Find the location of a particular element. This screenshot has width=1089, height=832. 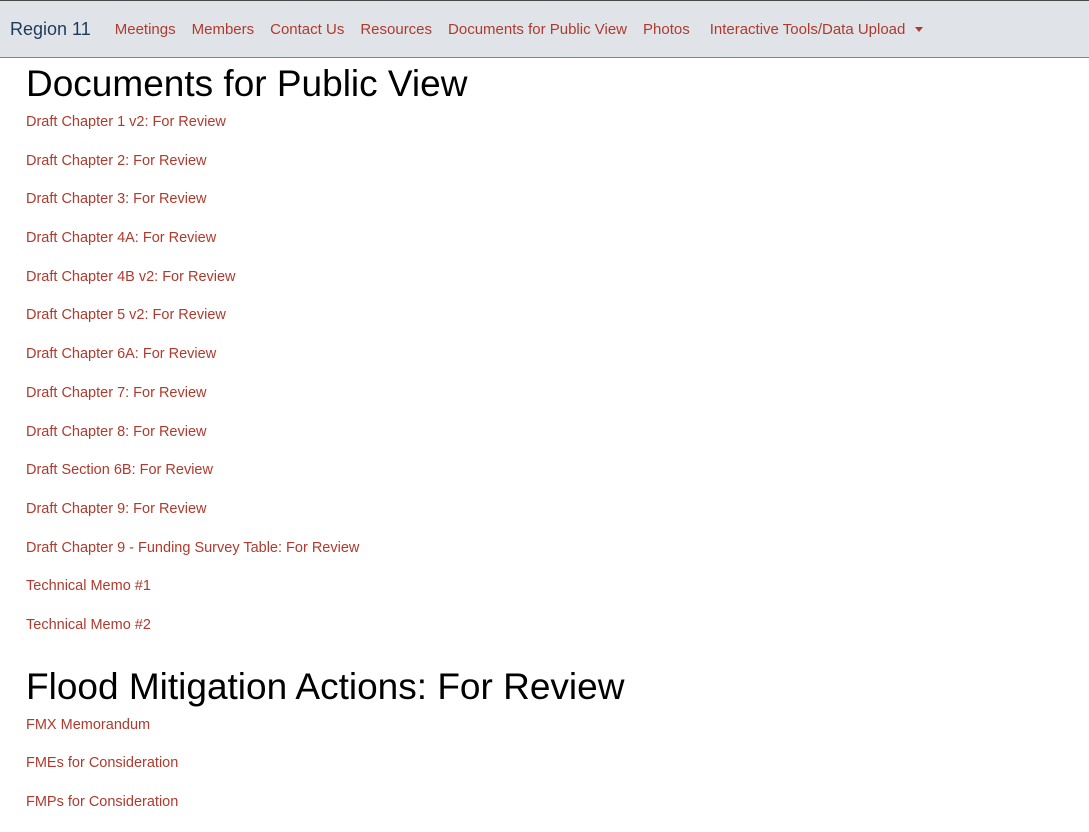

list-item: FMPs for Consideration is located at coordinates (551, 812).